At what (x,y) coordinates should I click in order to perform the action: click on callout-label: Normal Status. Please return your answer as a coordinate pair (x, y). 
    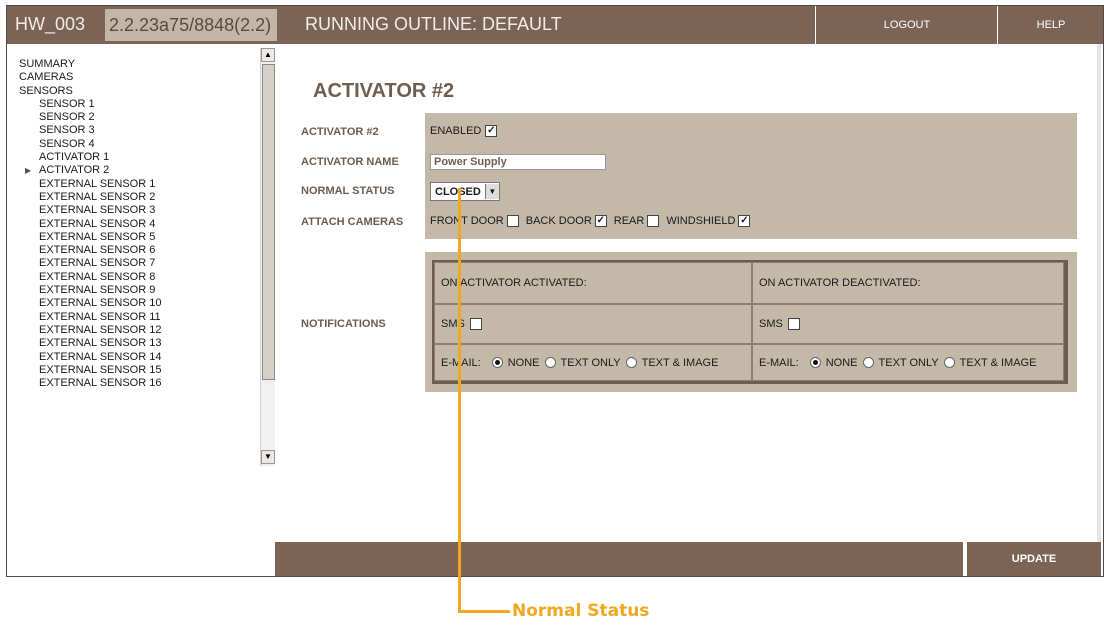
    Looking at the image, I should click on (581, 611).